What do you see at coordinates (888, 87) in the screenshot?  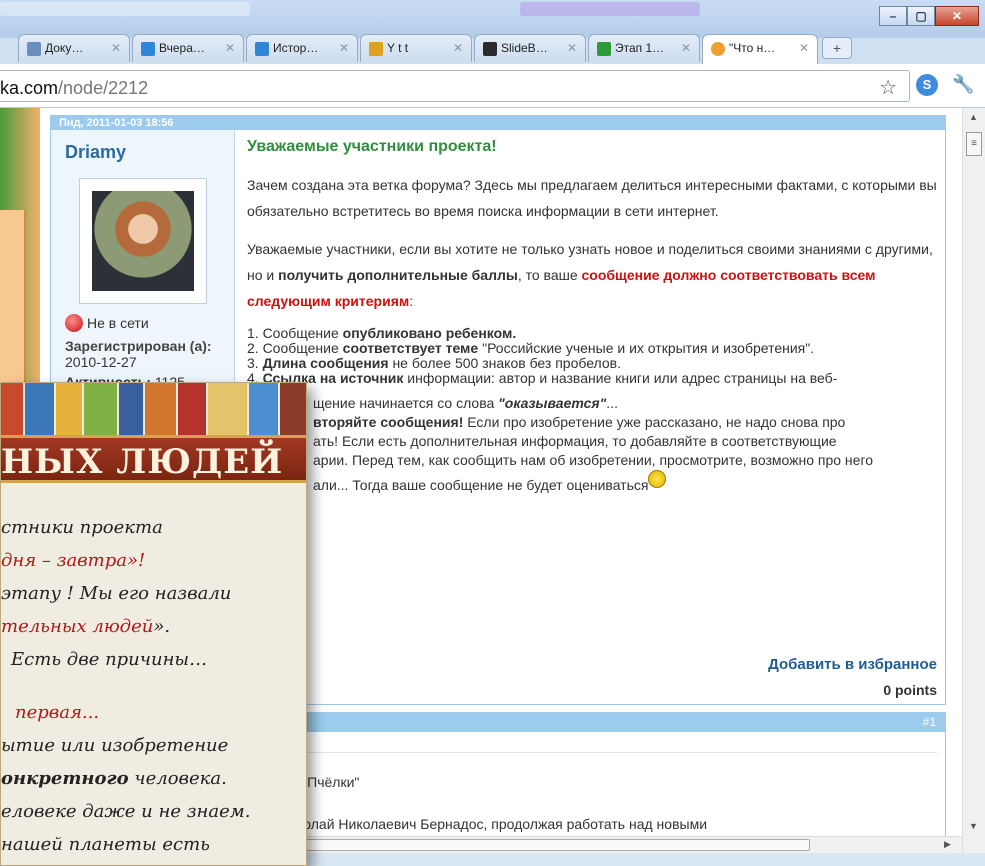 I see `bookmark-star-icon: ☆` at bounding box center [888, 87].